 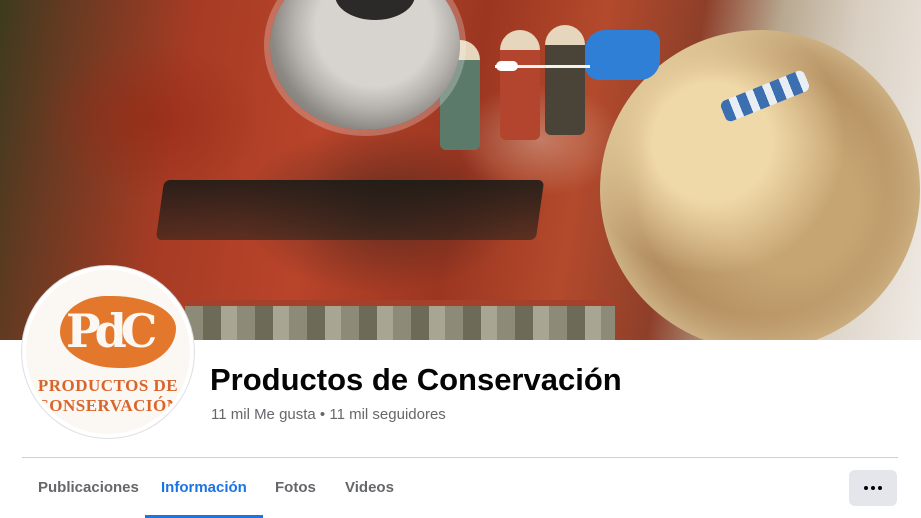 I want to click on logo-text-line2: CONSERVACIÓN, so click(x=108, y=405).